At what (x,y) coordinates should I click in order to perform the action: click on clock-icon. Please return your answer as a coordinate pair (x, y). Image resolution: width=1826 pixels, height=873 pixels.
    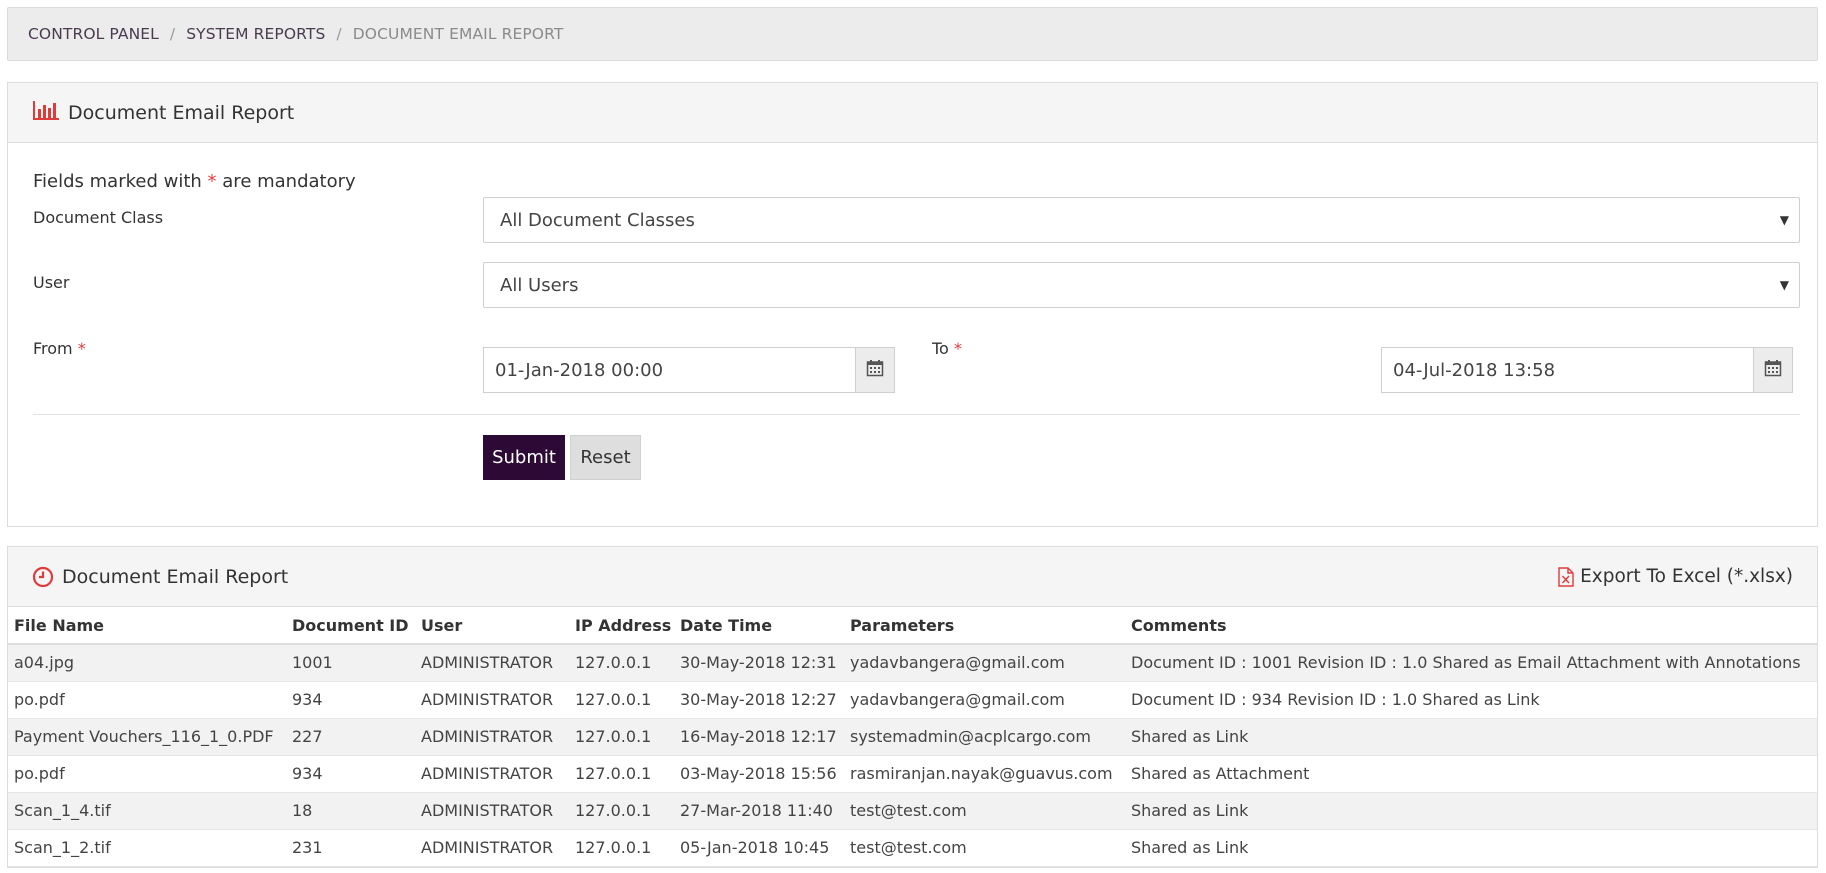
    Looking at the image, I should click on (43, 577).